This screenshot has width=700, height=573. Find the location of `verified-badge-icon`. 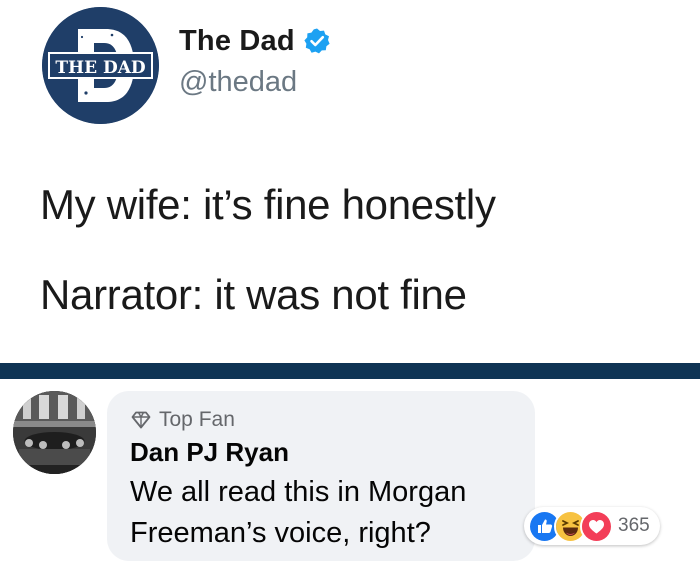

verified-badge-icon is located at coordinates (317, 41).